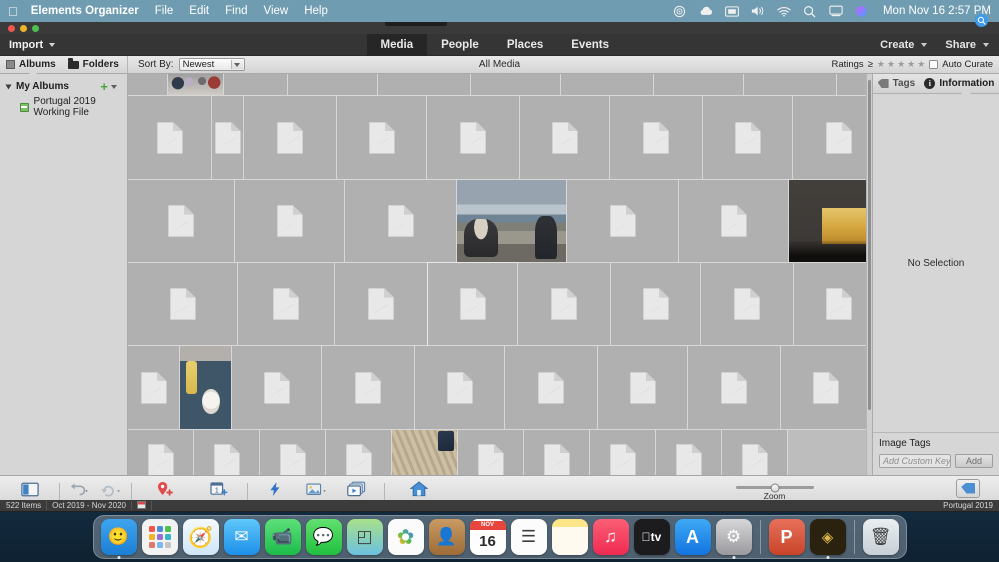  I want to click on flag-icon-wrap, so click(142, 505).